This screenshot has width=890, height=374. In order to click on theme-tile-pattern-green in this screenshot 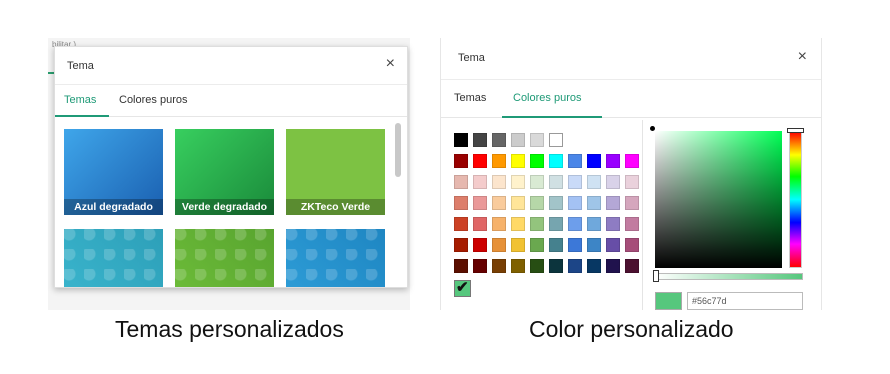, I will do `click(224, 258)`.